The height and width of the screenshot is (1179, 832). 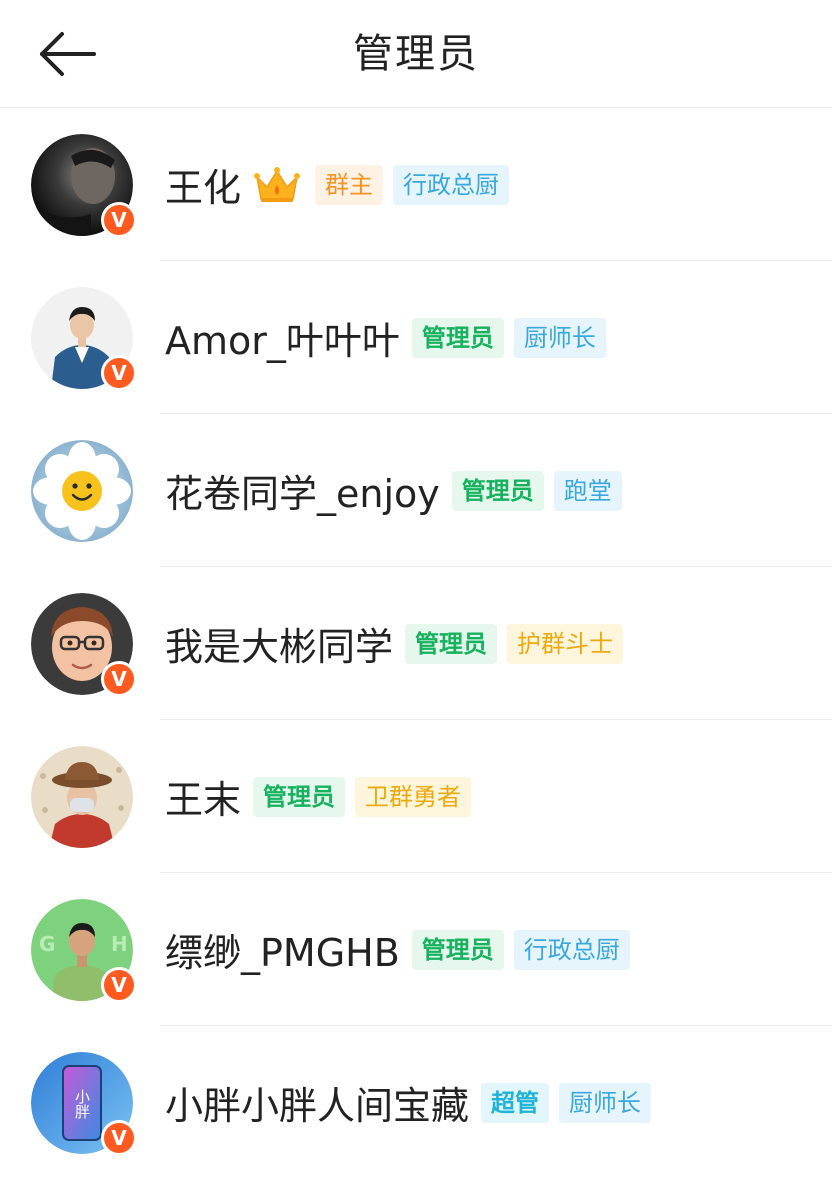 I want to click on svg-text: H, so click(x=119, y=944).